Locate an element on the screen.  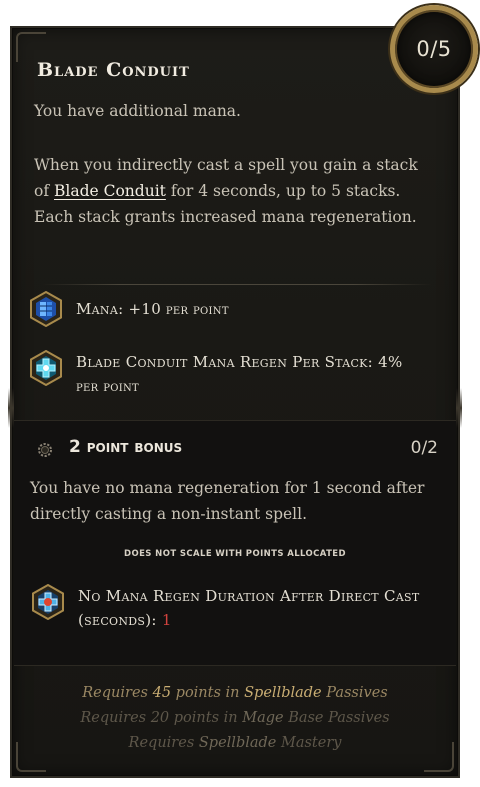
mana-regen-icon is located at coordinates (46, 368).